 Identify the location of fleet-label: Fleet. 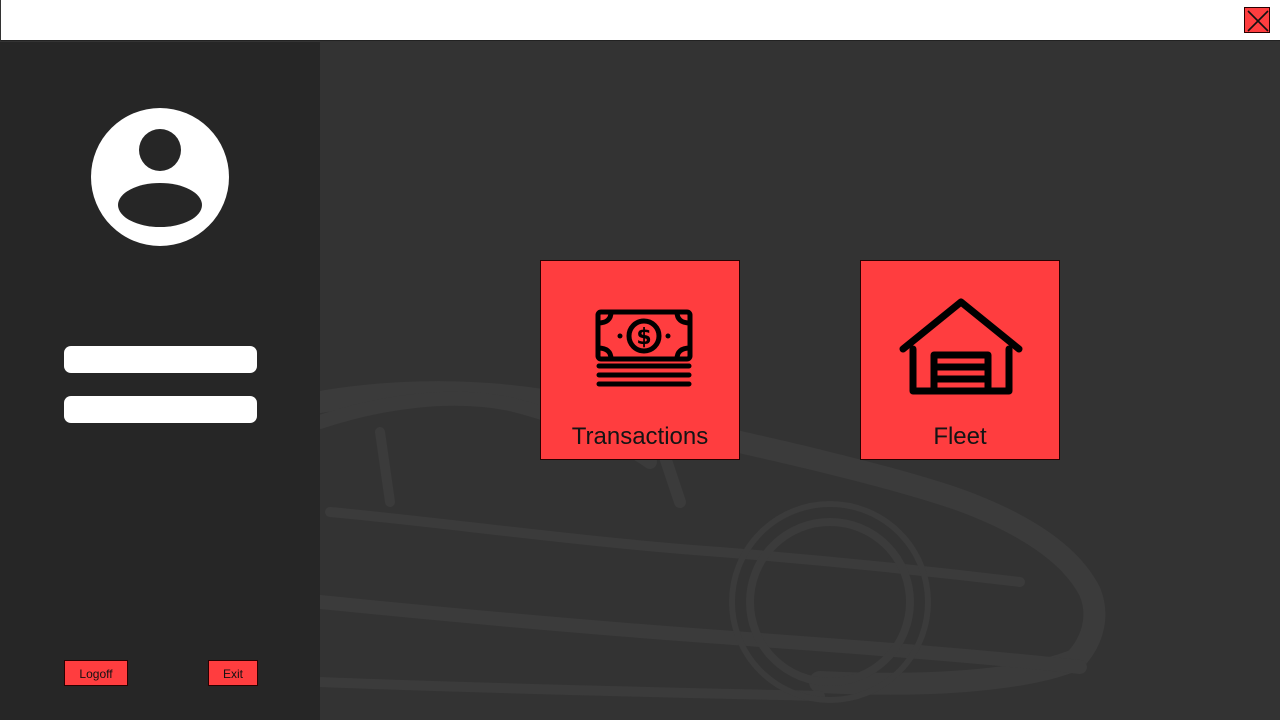
(960, 436).